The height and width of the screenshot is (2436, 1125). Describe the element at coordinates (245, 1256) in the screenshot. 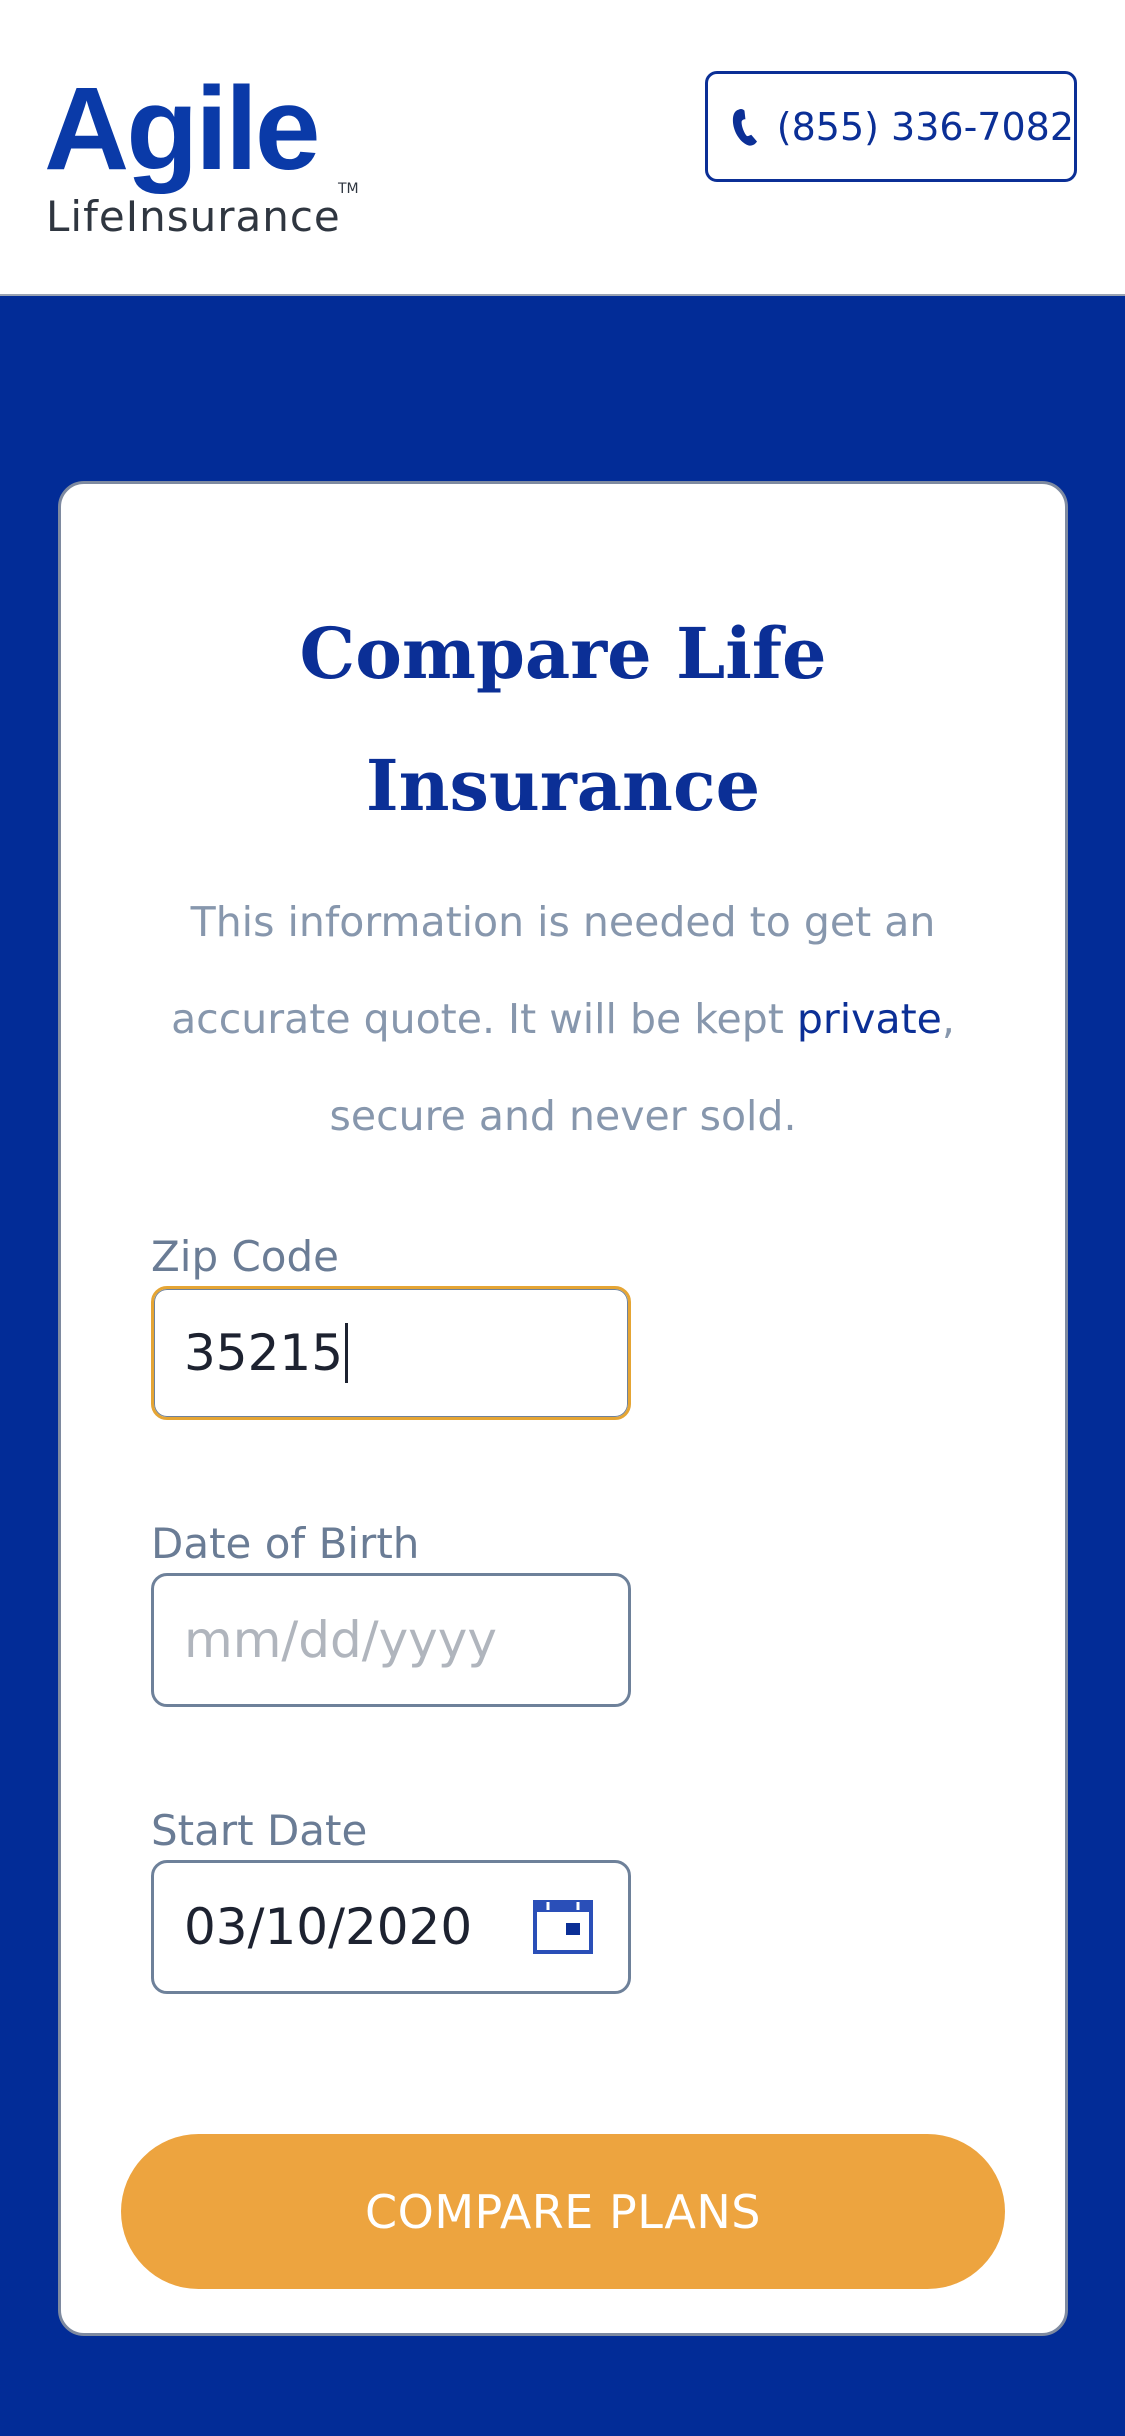

I see `zip-code-label: Zip Code` at that location.